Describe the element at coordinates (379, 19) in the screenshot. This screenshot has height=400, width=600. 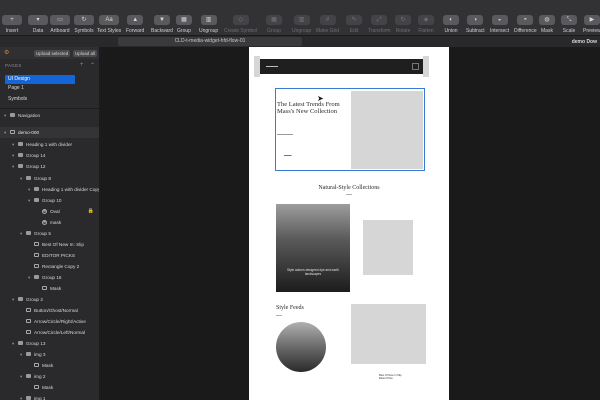
I see `toolbar-transform-button: ⤢ Transform` at that location.